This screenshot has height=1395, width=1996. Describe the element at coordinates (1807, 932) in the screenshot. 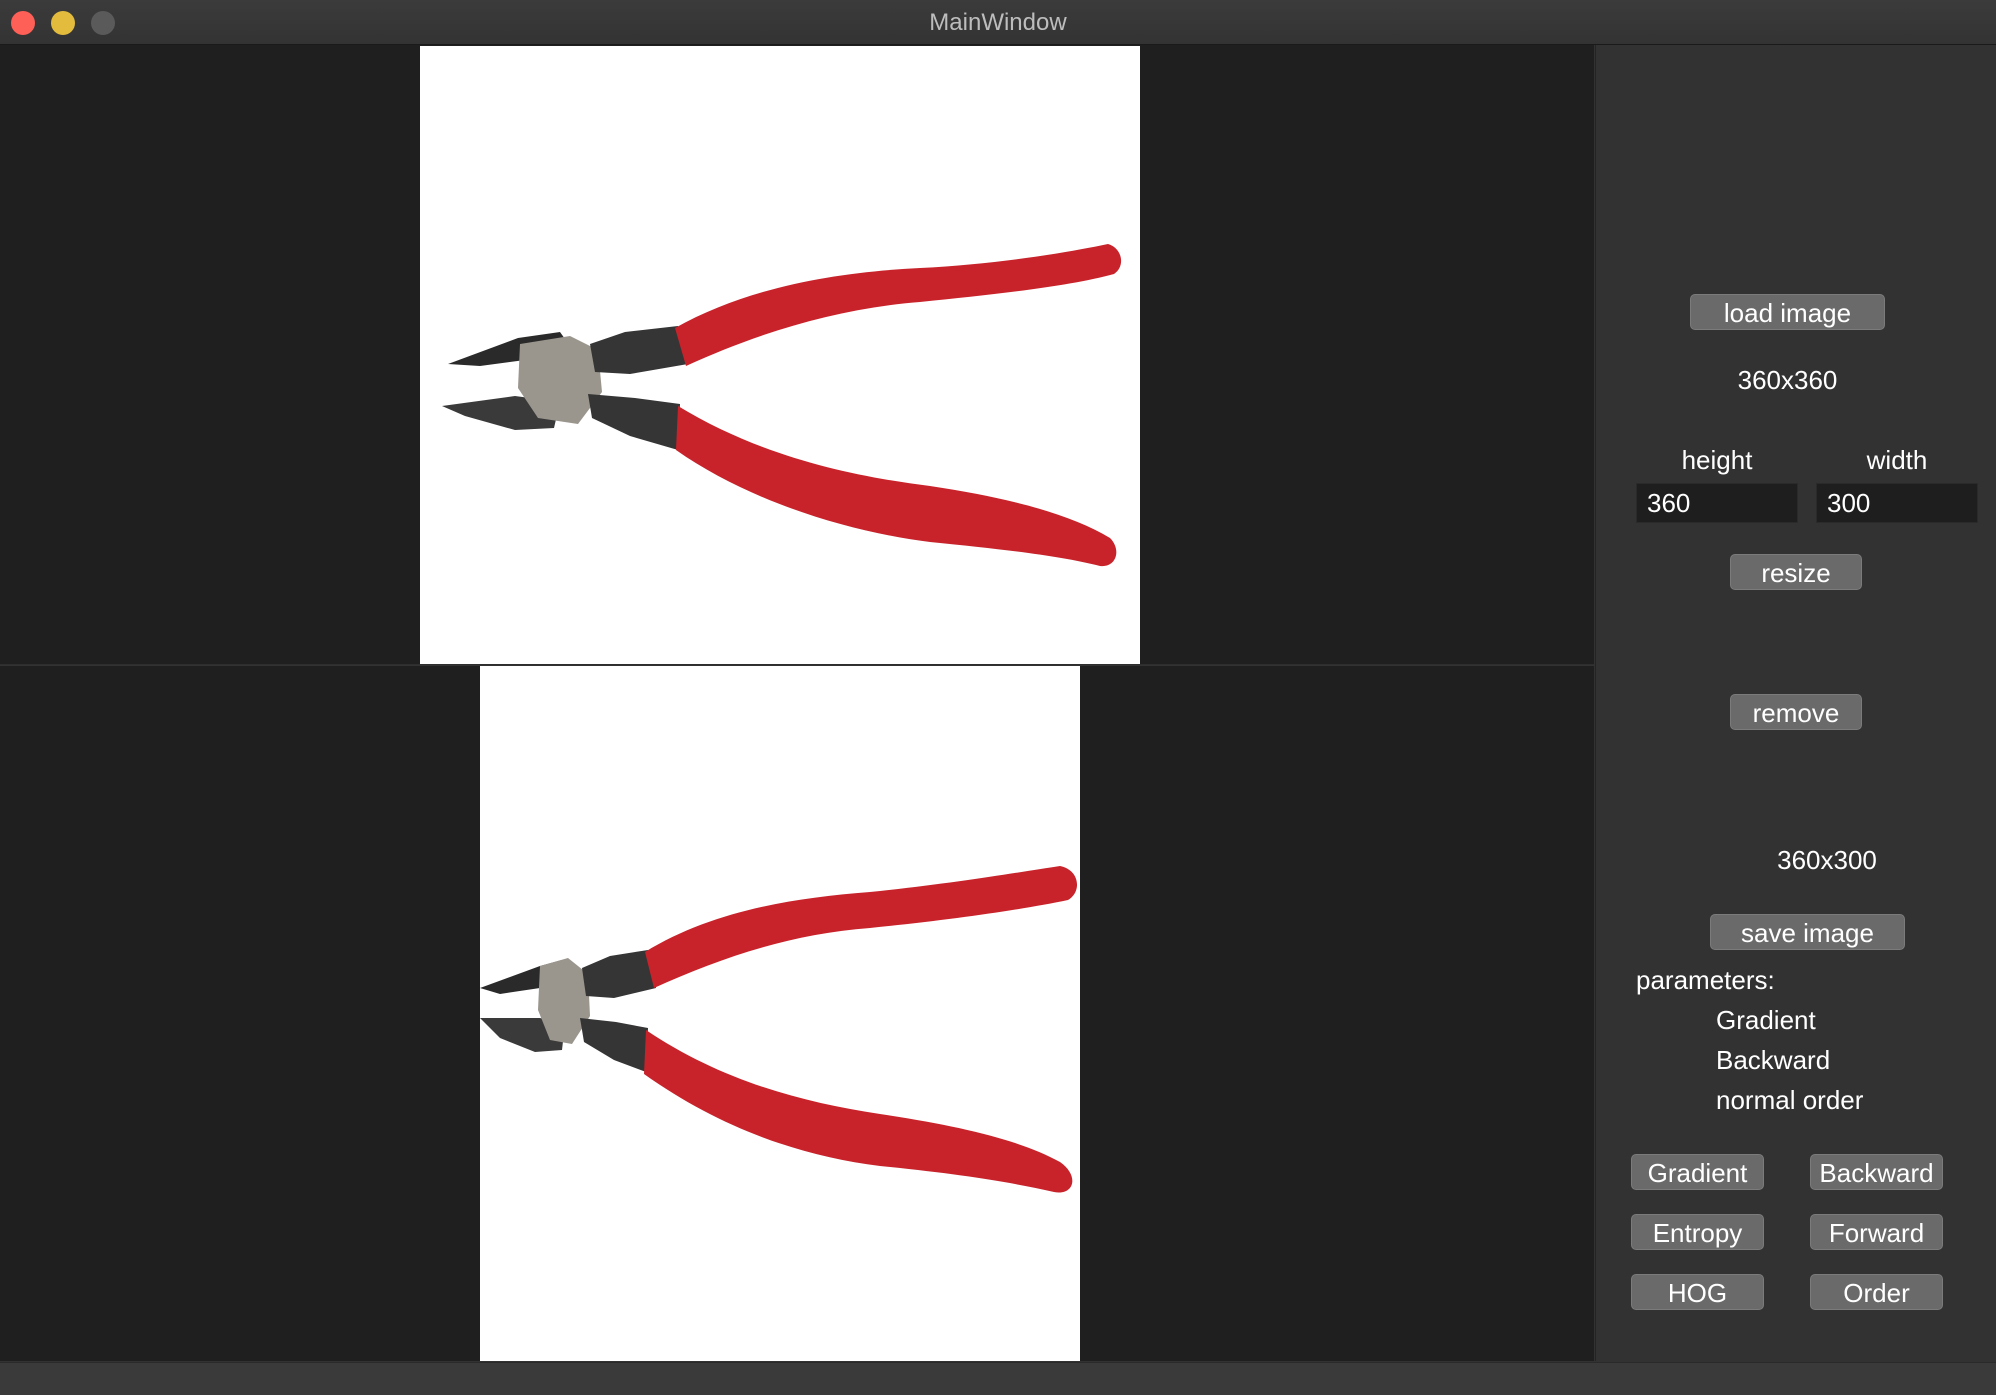

I see `save-image-button: save image` at that location.